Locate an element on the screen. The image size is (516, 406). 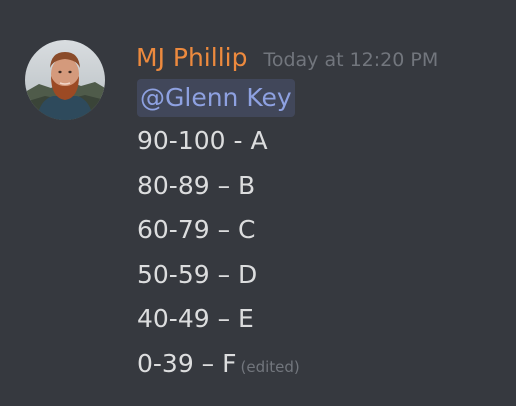
message-timestamp: Today at 12:20 PM is located at coordinates (351, 60).